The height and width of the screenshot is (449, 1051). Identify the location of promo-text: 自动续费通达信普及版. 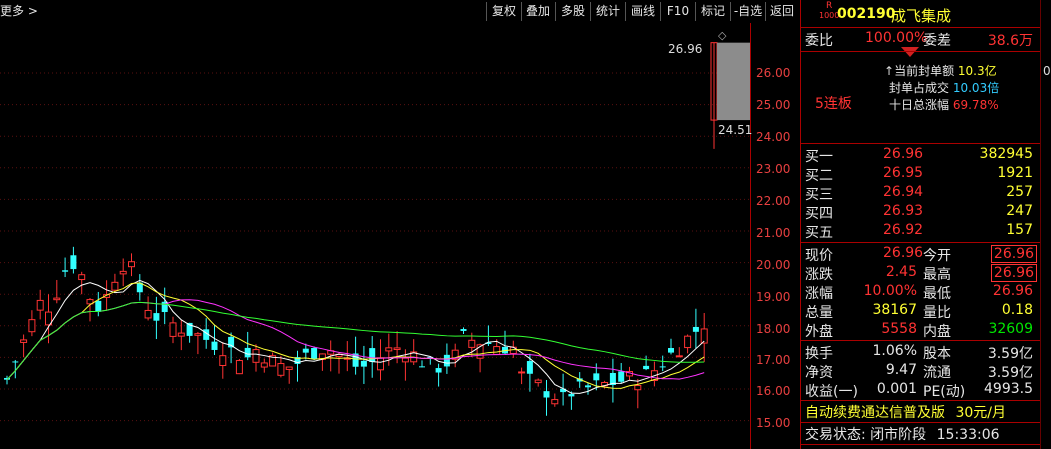
(875, 413).